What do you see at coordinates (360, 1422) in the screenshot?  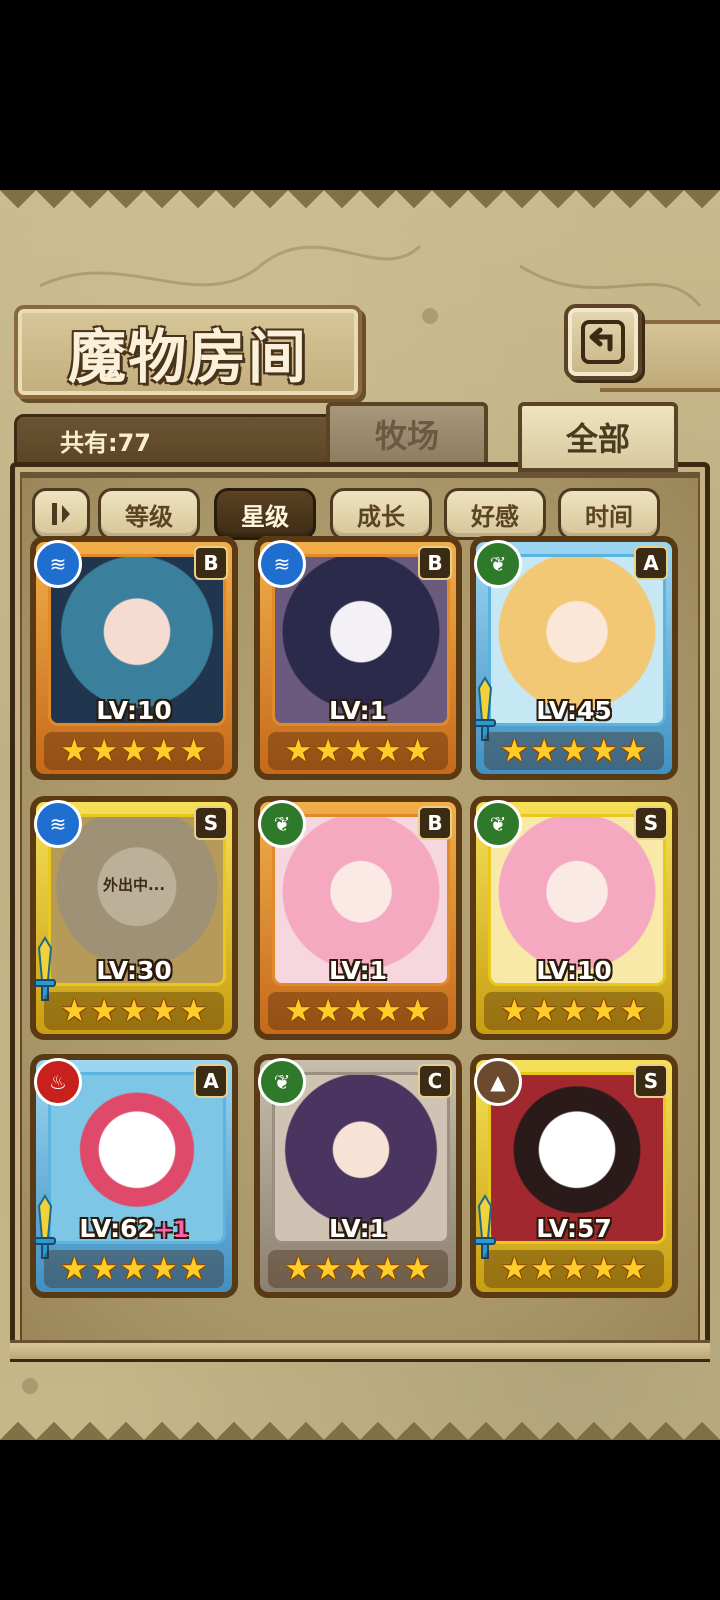 I see `torn-edge-bottom` at bounding box center [360, 1422].